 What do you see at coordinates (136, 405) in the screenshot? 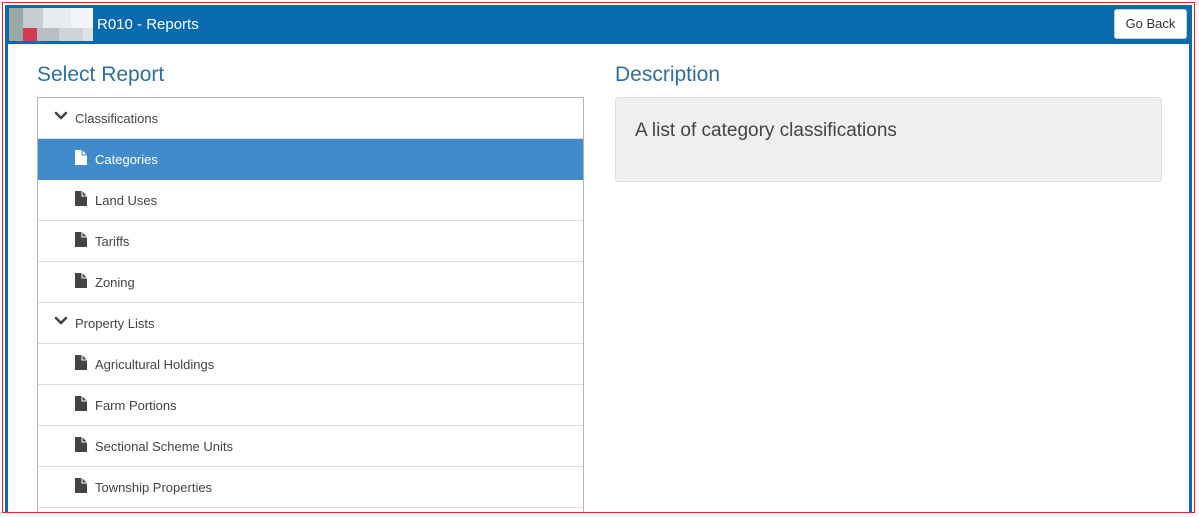
I see `tree-item-label: Farm Portions` at bounding box center [136, 405].